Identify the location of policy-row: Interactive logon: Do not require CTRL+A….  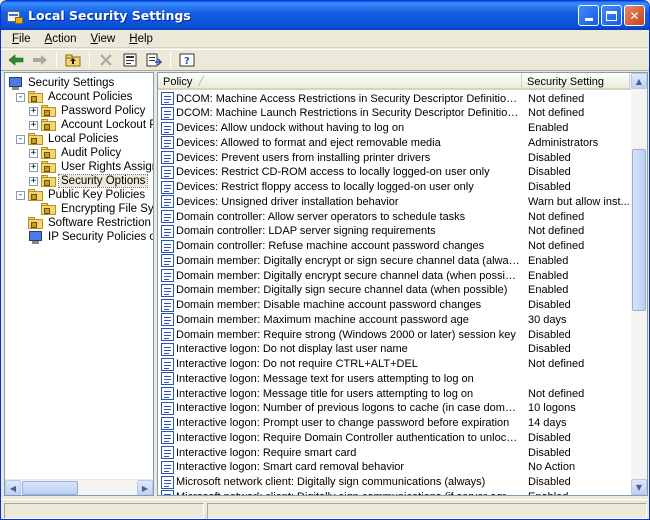
(395, 364).